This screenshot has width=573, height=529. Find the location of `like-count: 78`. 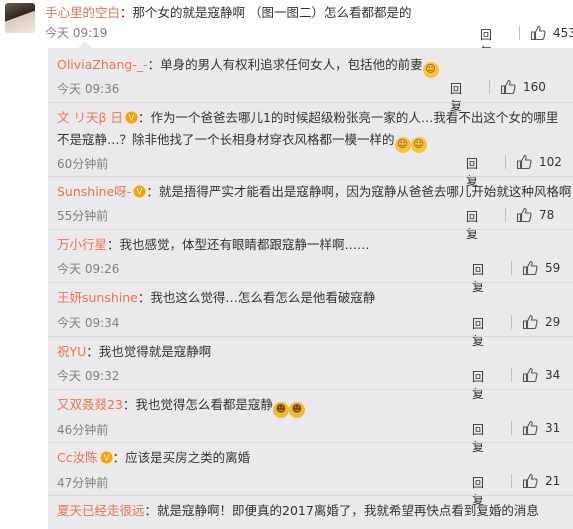

like-count: 78 is located at coordinates (547, 215).